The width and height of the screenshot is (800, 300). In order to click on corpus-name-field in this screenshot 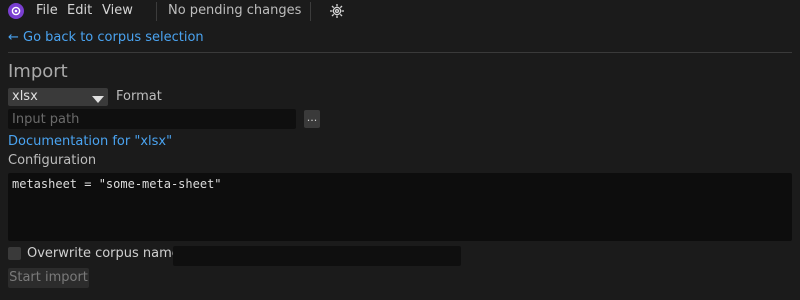, I will do `click(317, 256)`.